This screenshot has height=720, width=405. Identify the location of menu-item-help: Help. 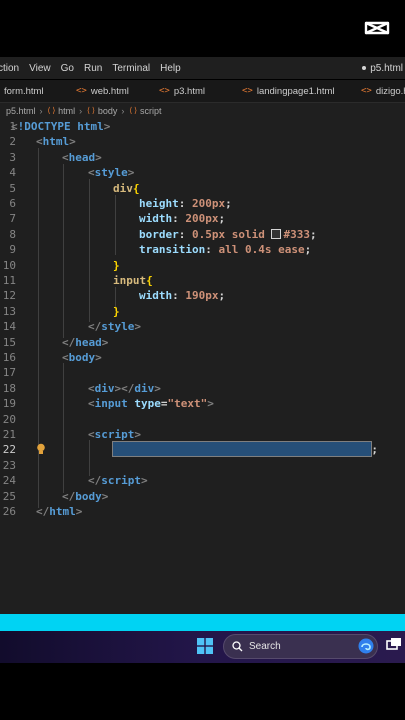
(170, 68).